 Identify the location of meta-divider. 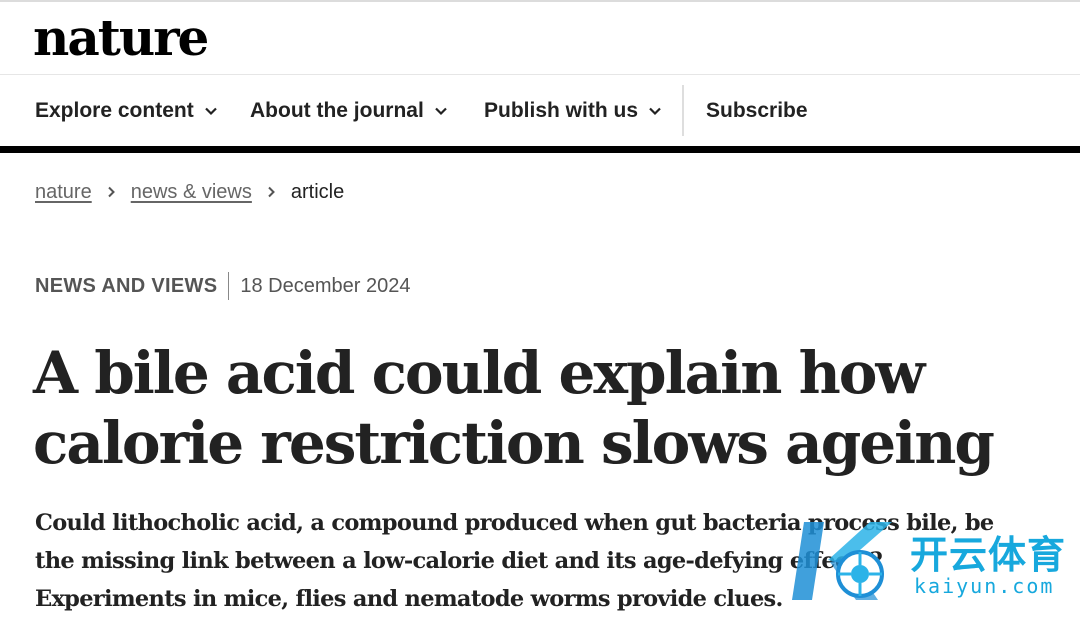
(229, 286).